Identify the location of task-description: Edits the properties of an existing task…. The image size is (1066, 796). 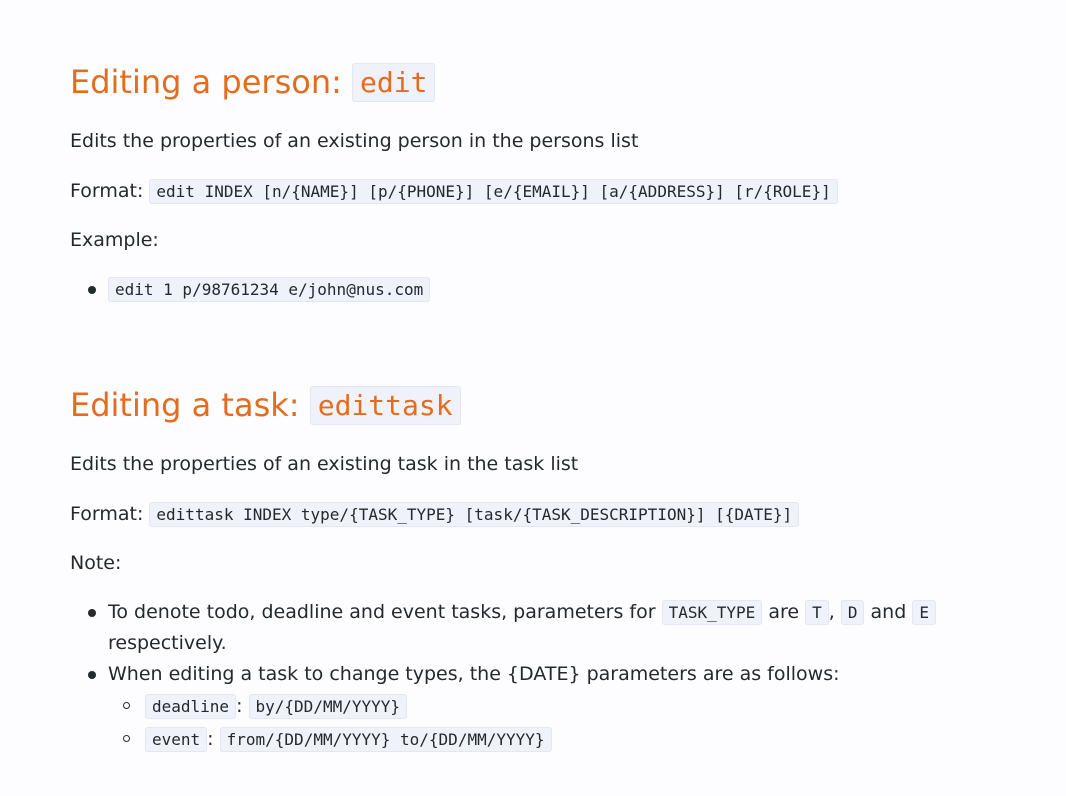
(324, 464).